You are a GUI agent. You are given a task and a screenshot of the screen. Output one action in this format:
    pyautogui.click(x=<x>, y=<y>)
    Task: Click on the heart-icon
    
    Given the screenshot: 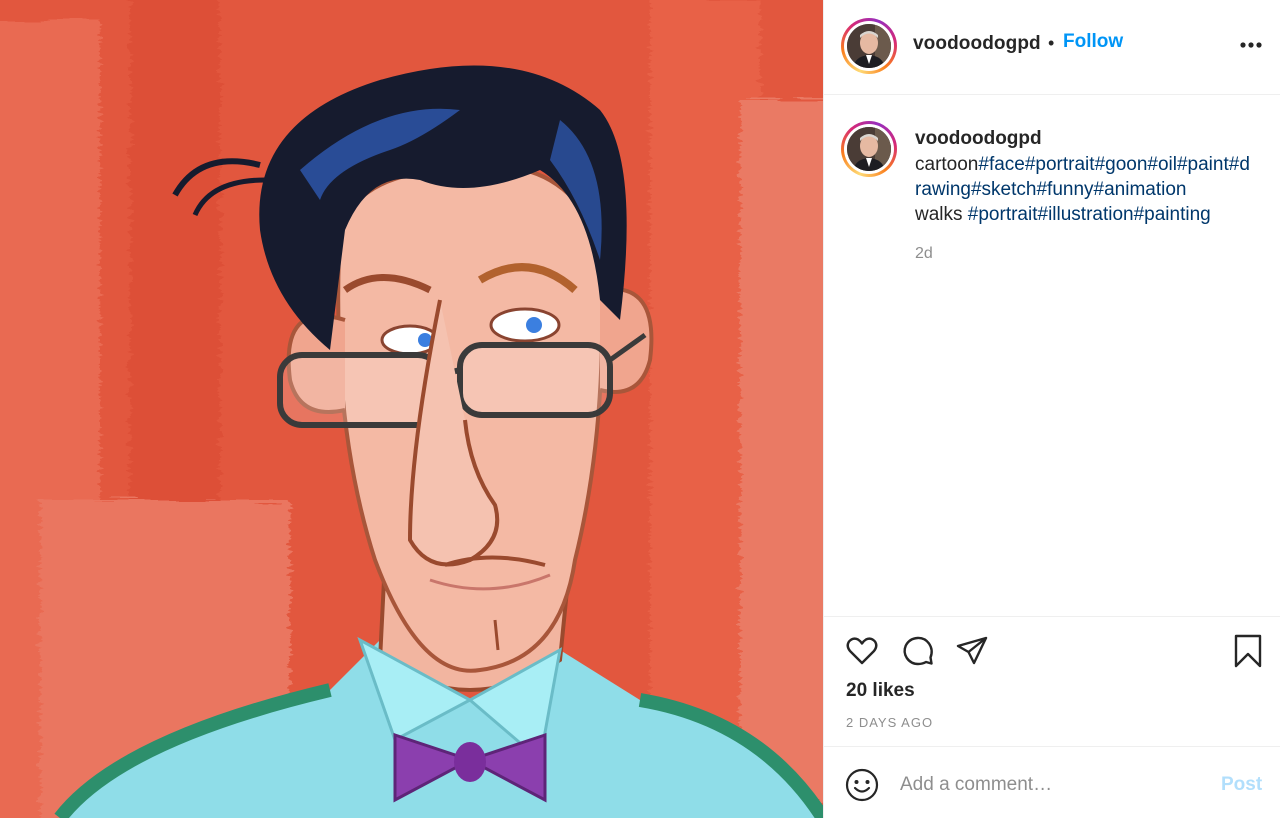 What is the action you would take?
    pyautogui.click(x=862, y=651)
    